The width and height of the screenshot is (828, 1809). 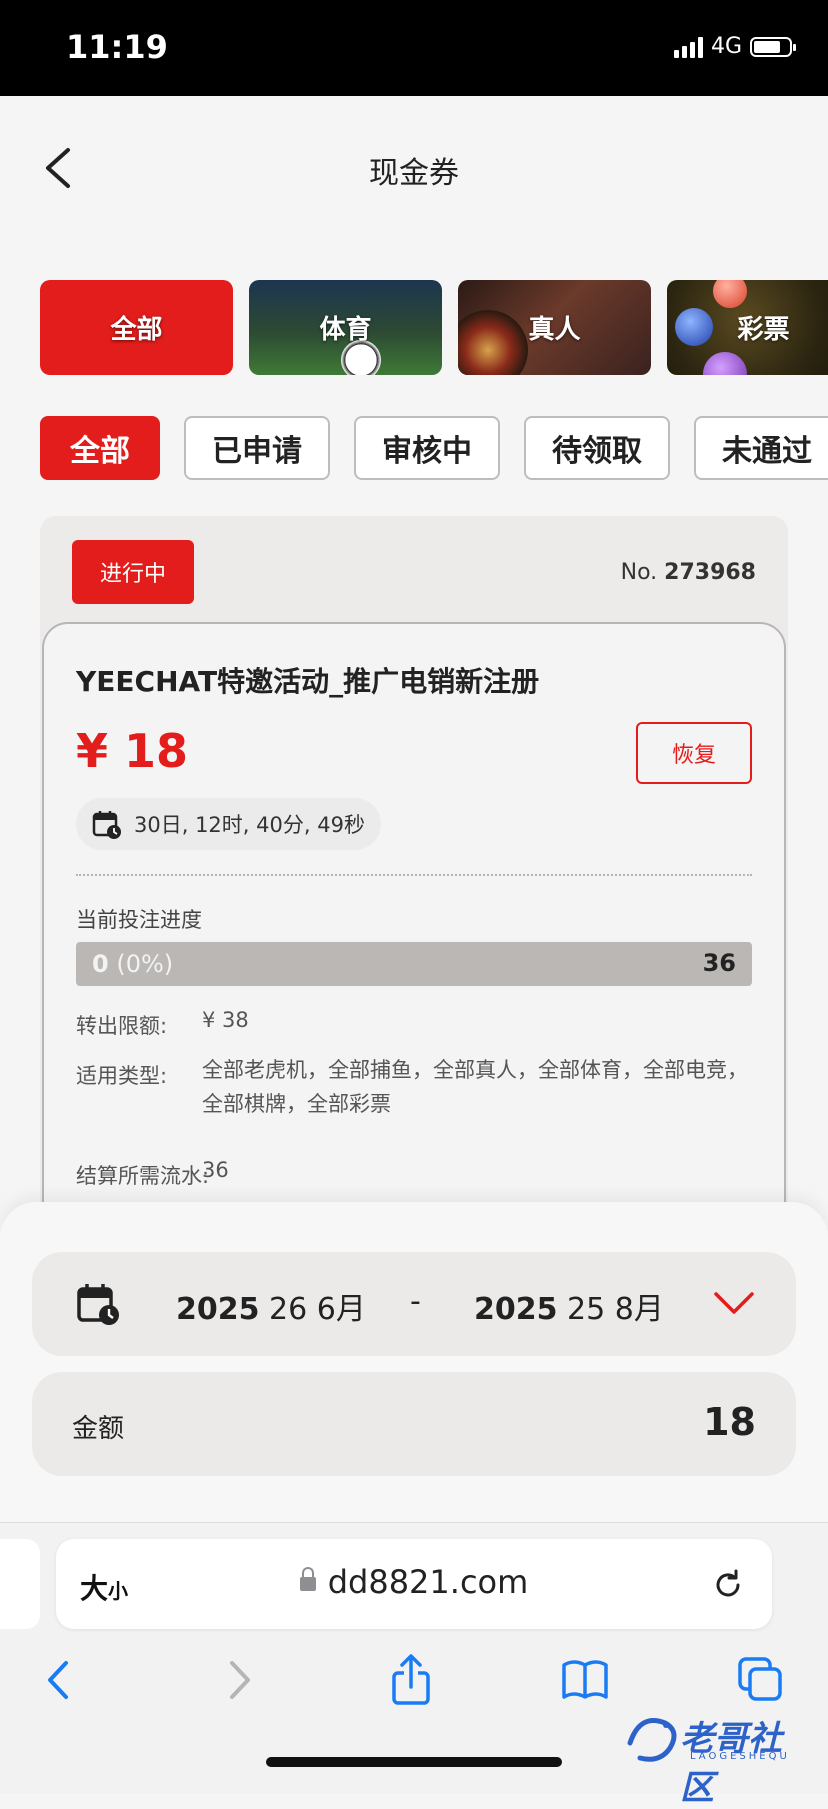 What do you see at coordinates (728, 1585) in the screenshot?
I see `reload-icon` at bounding box center [728, 1585].